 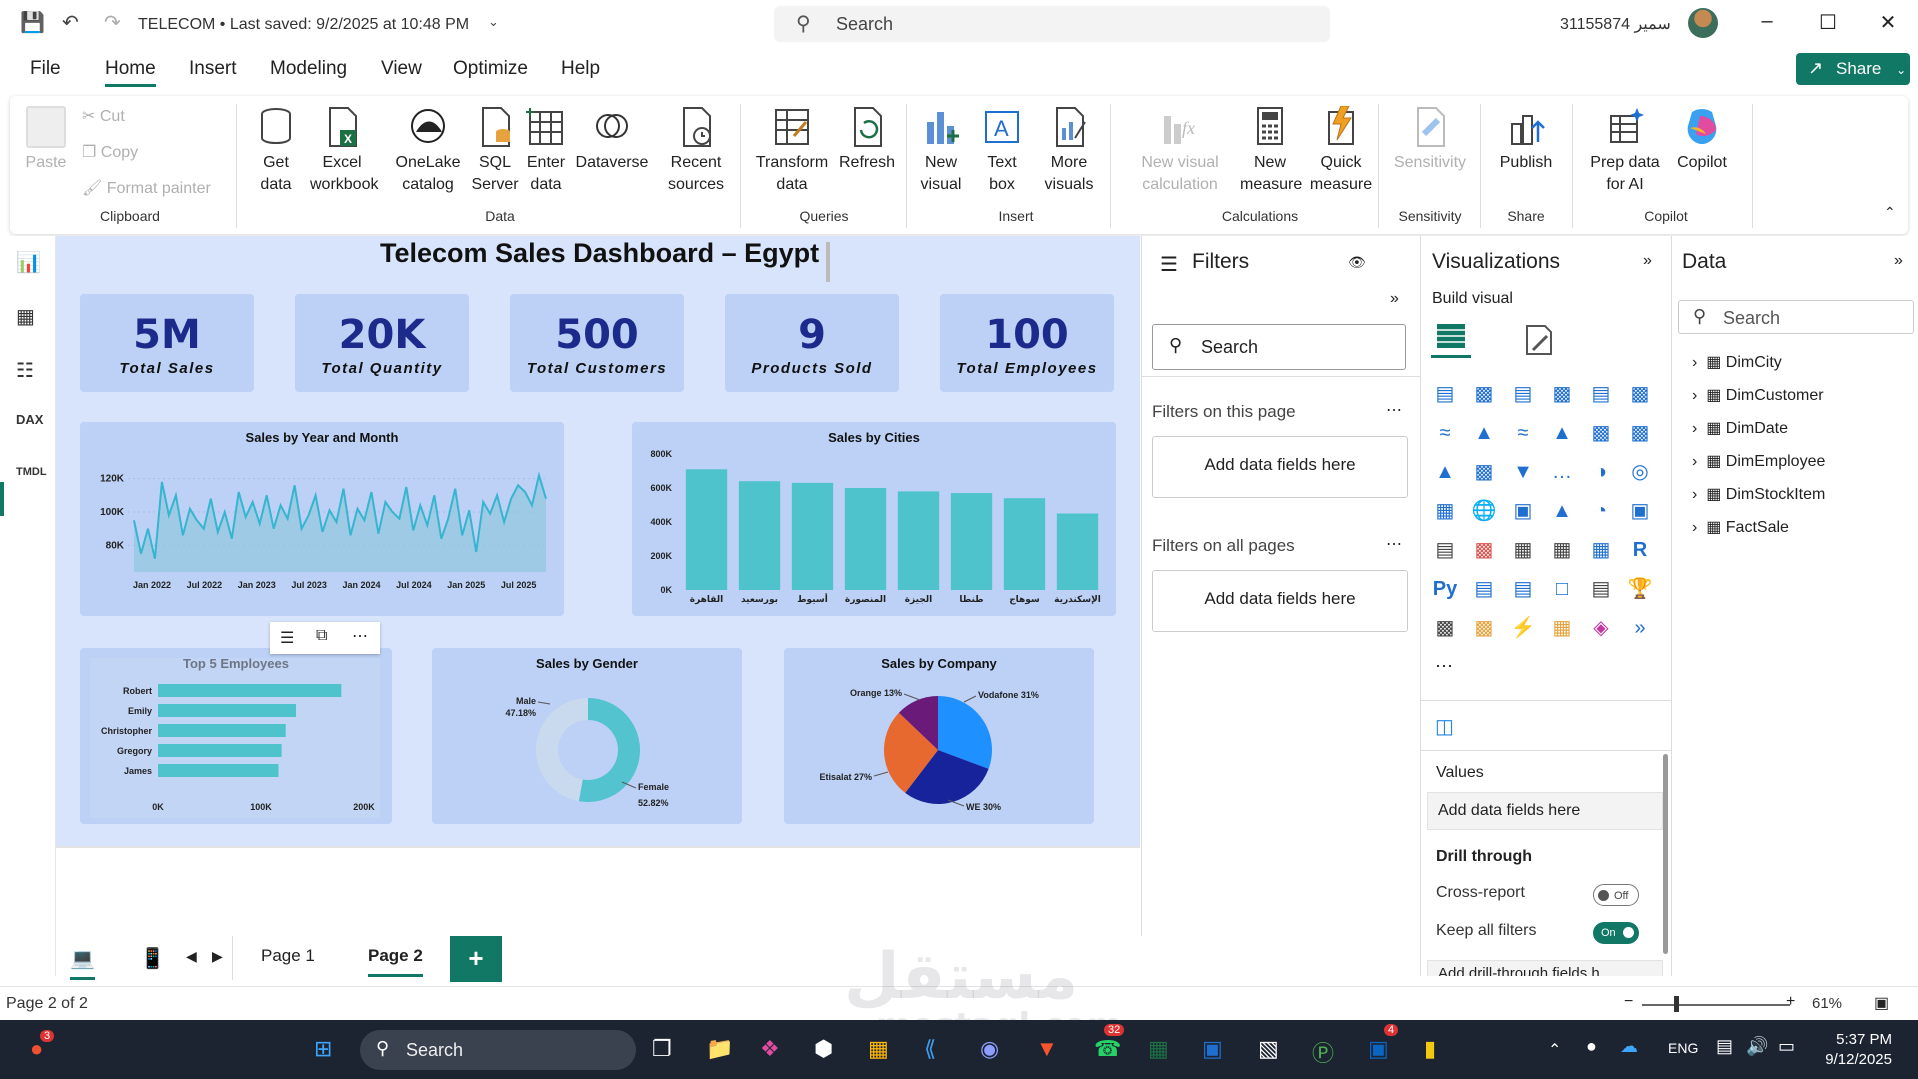 What do you see at coordinates (719, 1049) in the screenshot?
I see `file-explorer-icon: 📁` at bounding box center [719, 1049].